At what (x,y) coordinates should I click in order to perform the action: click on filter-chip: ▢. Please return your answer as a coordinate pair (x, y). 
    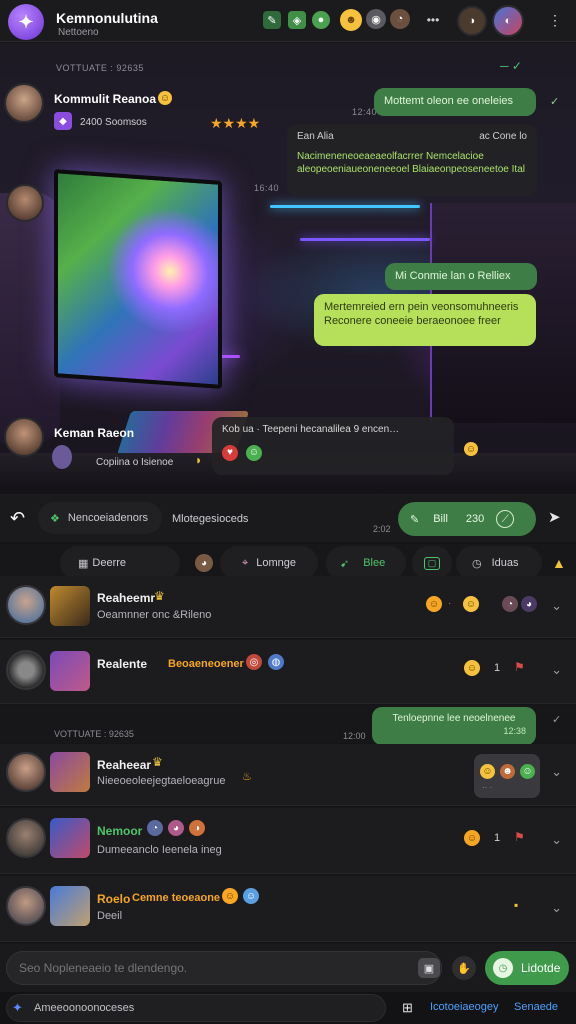
    Looking at the image, I should click on (432, 563).